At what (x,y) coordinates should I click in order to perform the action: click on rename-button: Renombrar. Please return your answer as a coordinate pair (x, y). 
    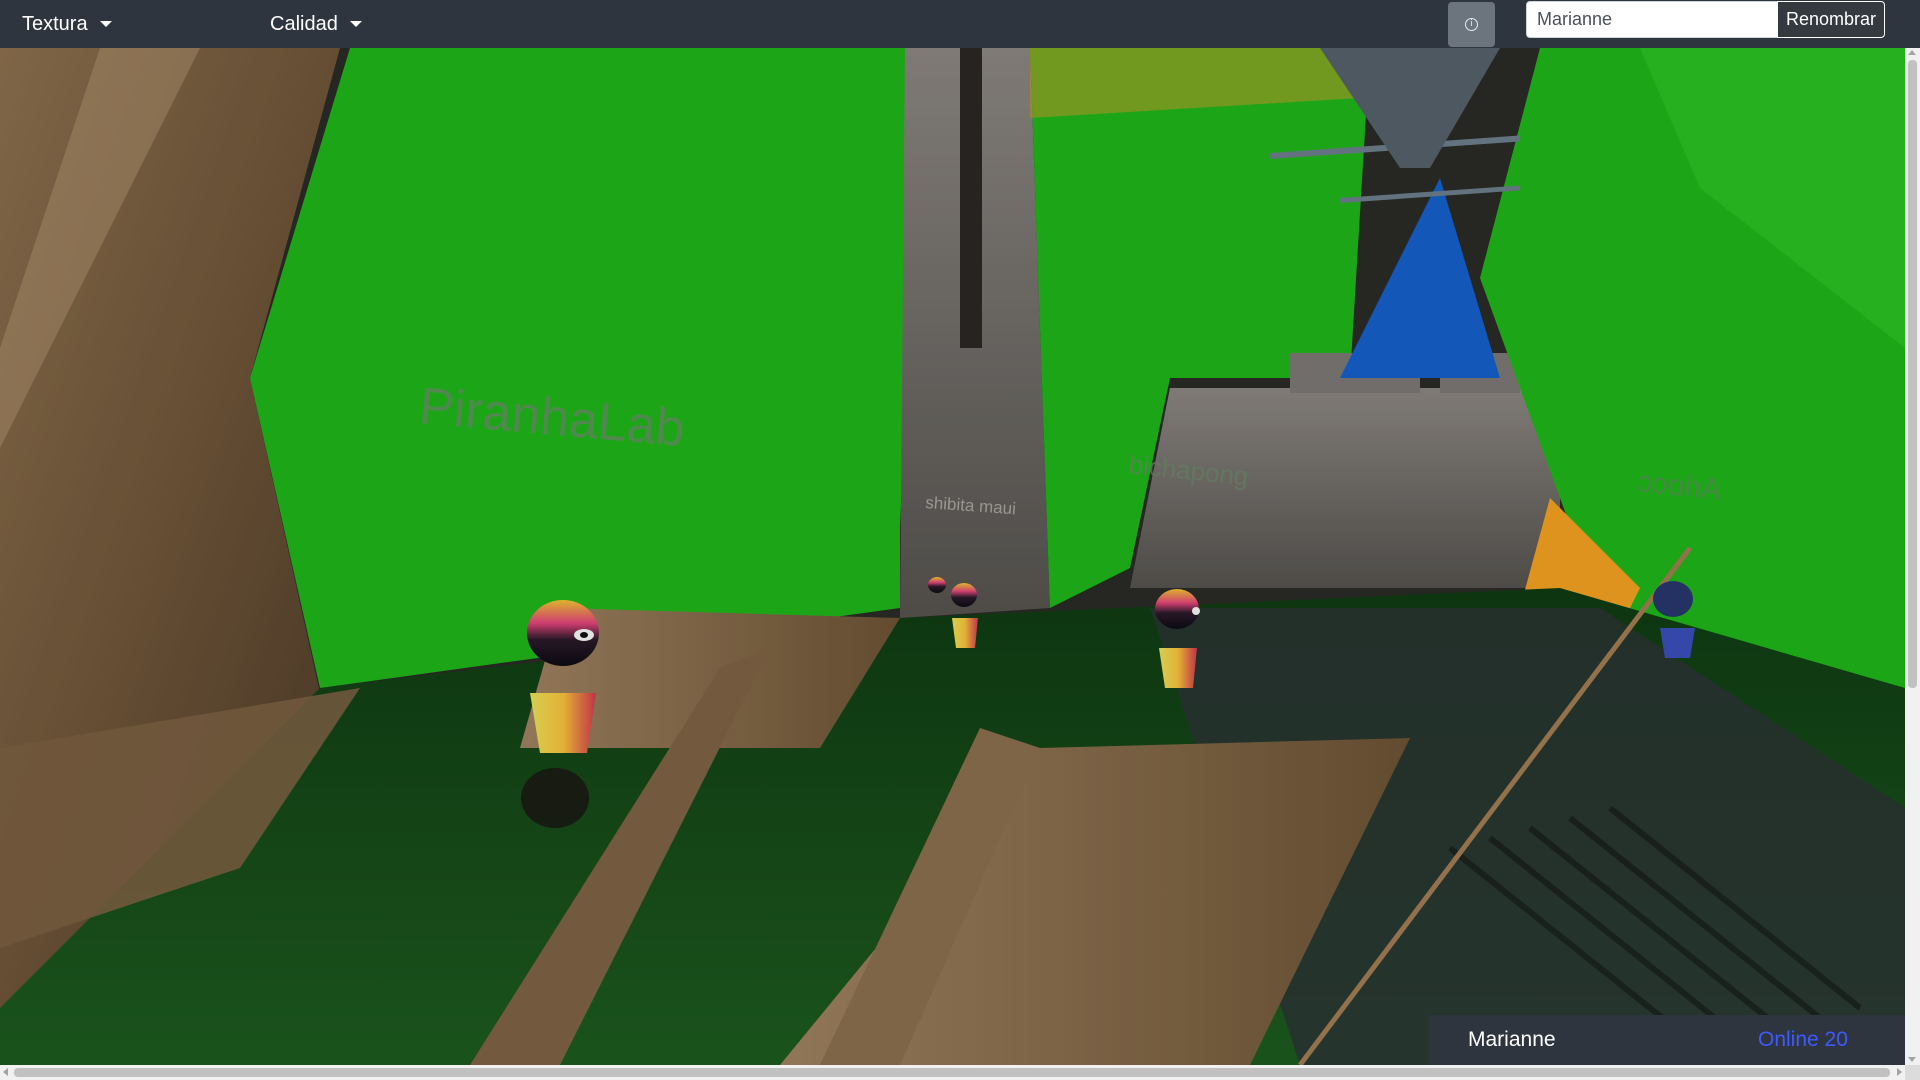
    Looking at the image, I should click on (1831, 19).